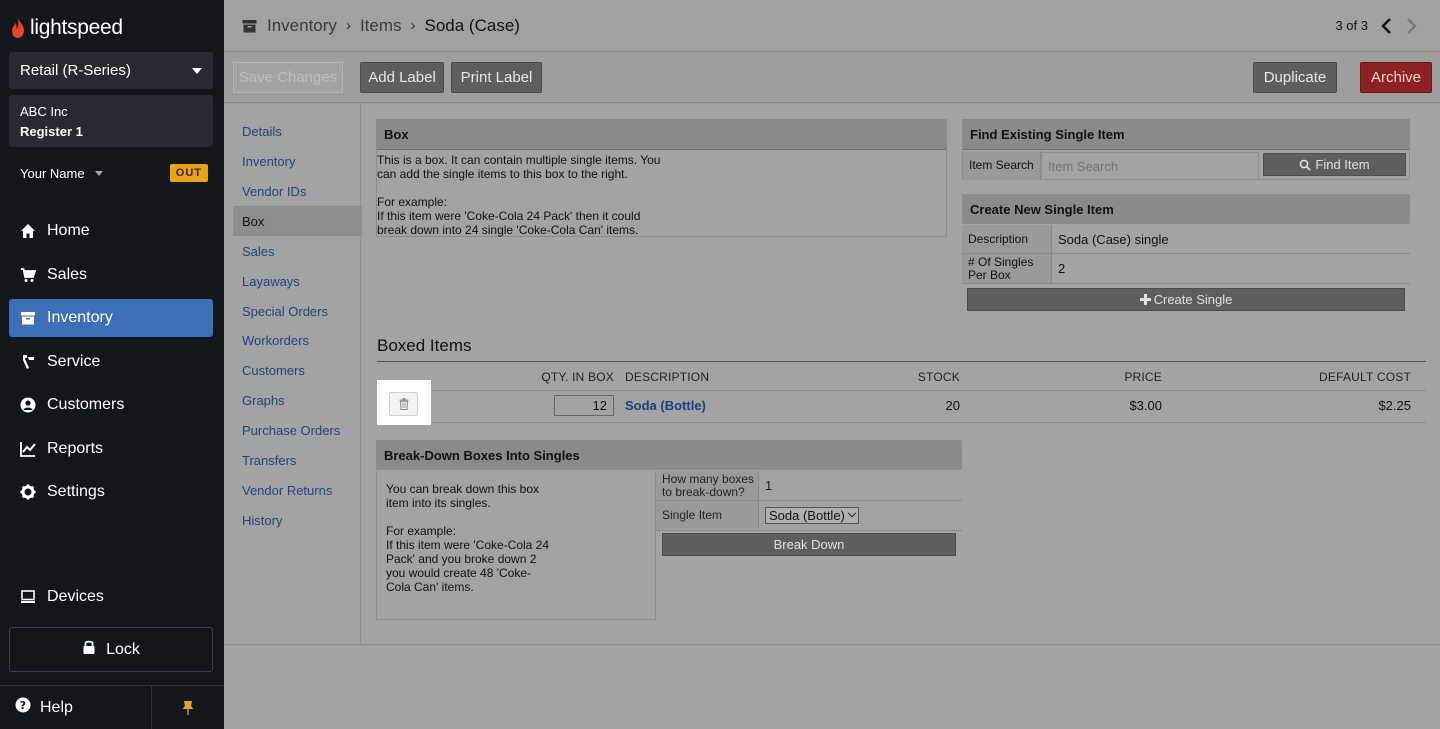 The image size is (1440, 729). I want to click on remove-item-cell, so click(404, 402).